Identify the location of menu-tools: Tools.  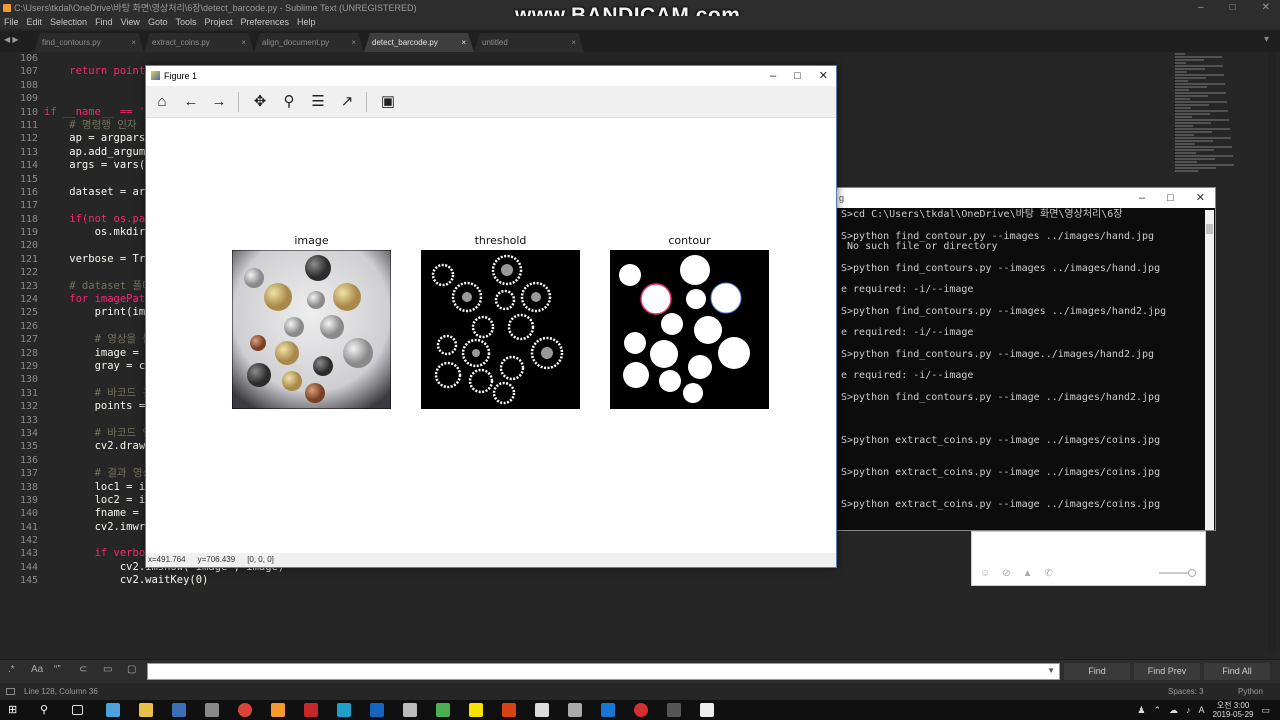
(185, 22).